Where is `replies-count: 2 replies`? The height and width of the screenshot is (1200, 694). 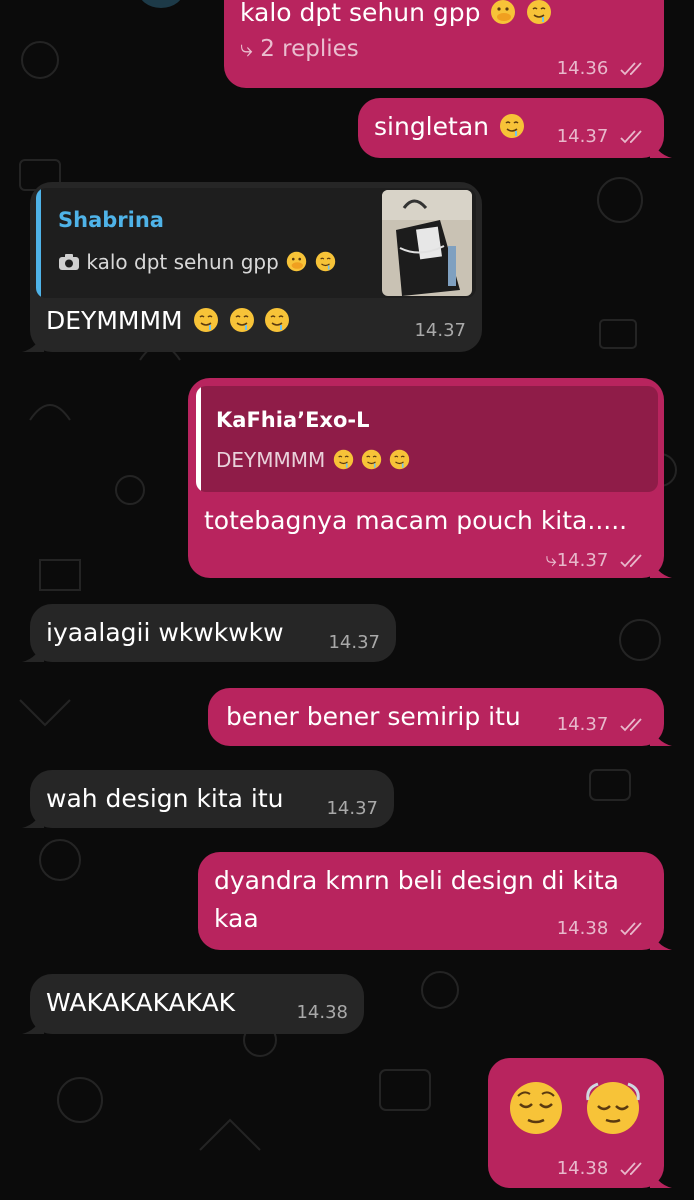 replies-count: 2 replies is located at coordinates (309, 49).